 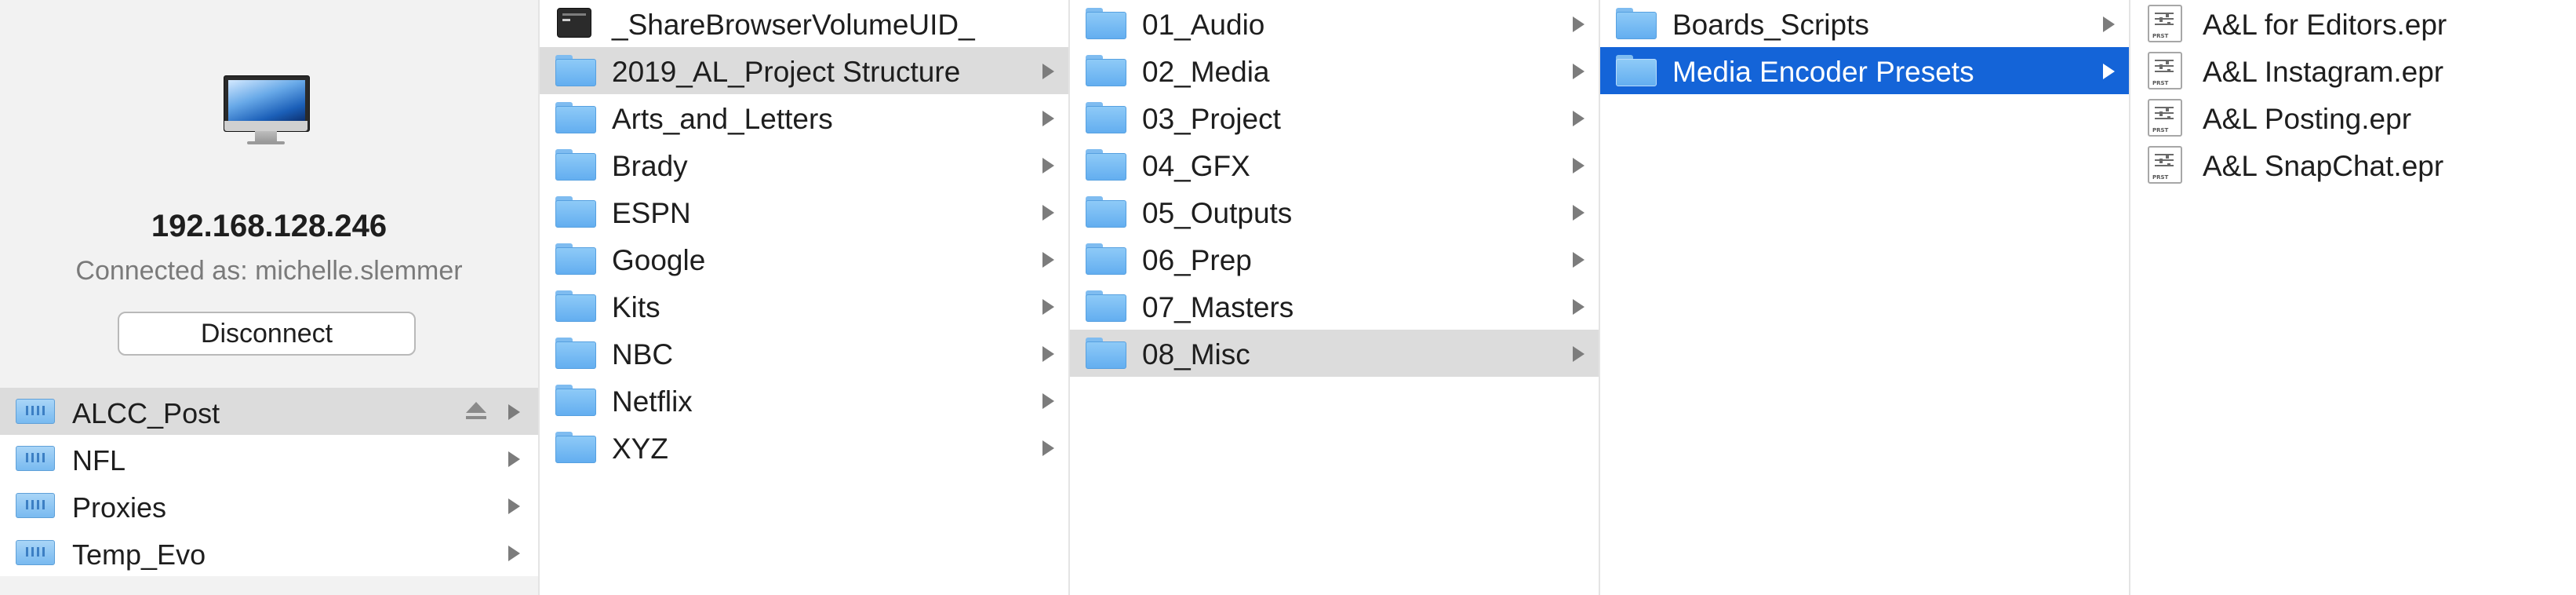 What do you see at coordinates (2323, 166) in the screenshot?
I see `item-label: A&L SnapChat.epr` at bounding box center [2323, 166].